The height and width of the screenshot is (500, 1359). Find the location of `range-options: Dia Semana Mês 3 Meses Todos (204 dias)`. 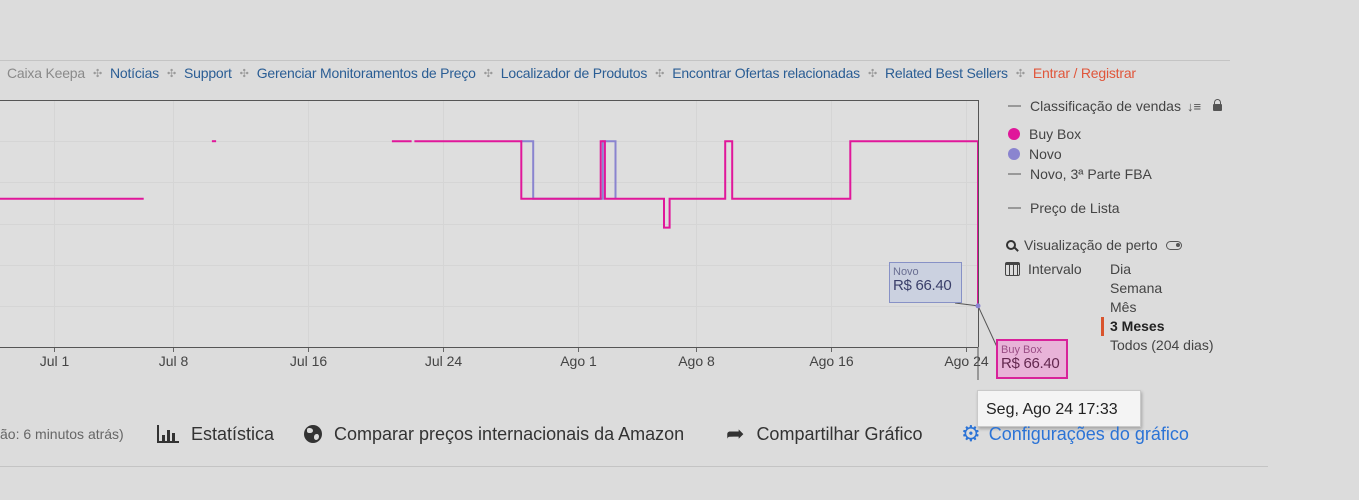

range-options: Dia Semana Mês 3 Meses Todos (204 dias) is located at coordinates (1157, 307).